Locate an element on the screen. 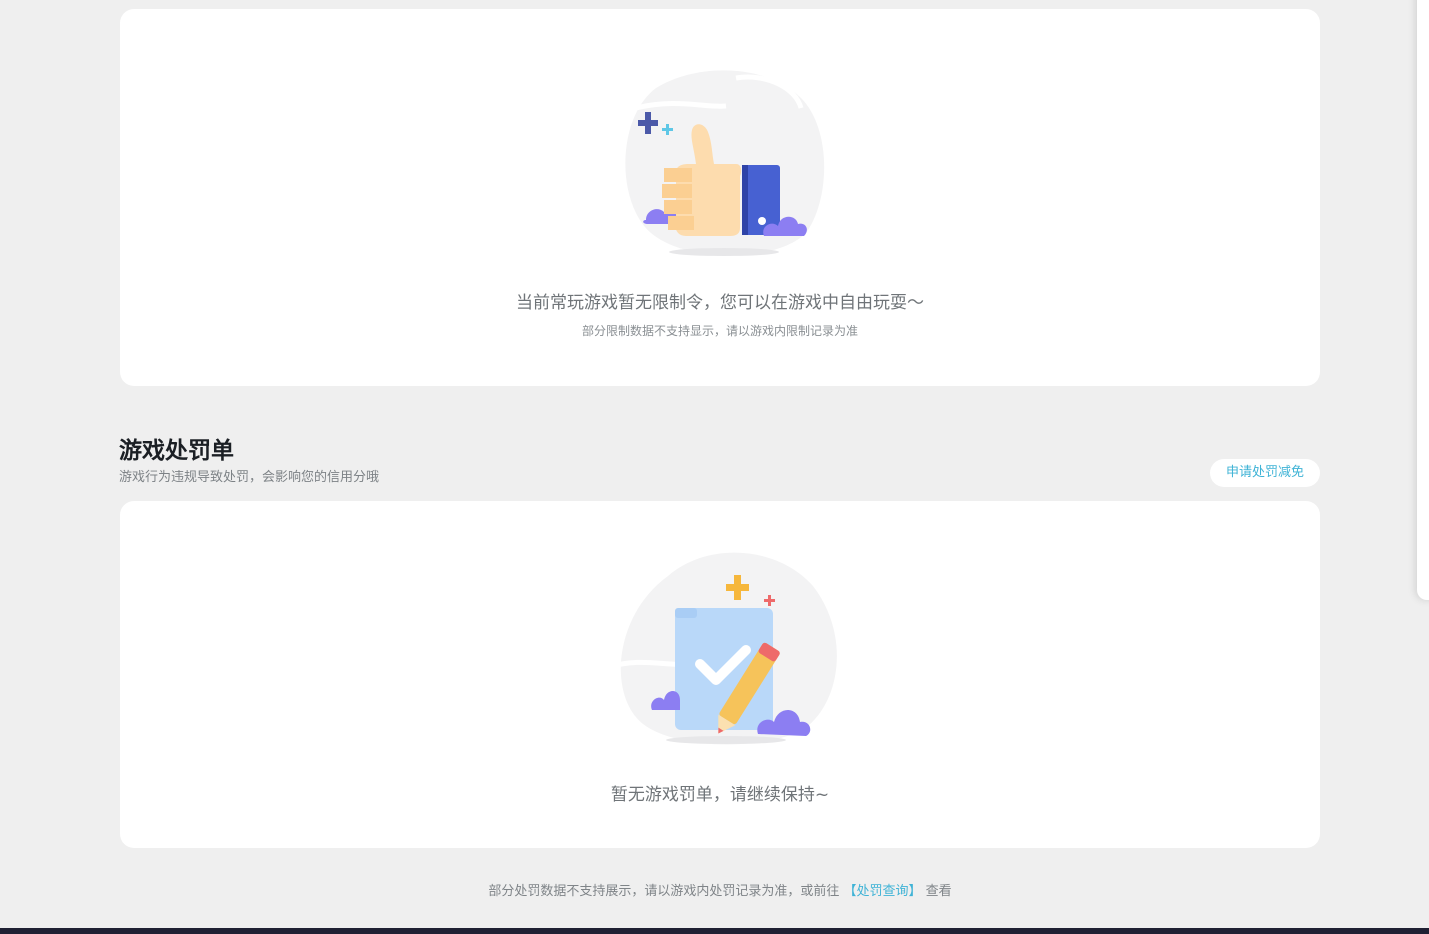  footer-note: 部分处罚数据不支持展示，请以游戏内处罚记录为准，或前往 【处罚查询】 查看 is located at coordinates (720, 889).